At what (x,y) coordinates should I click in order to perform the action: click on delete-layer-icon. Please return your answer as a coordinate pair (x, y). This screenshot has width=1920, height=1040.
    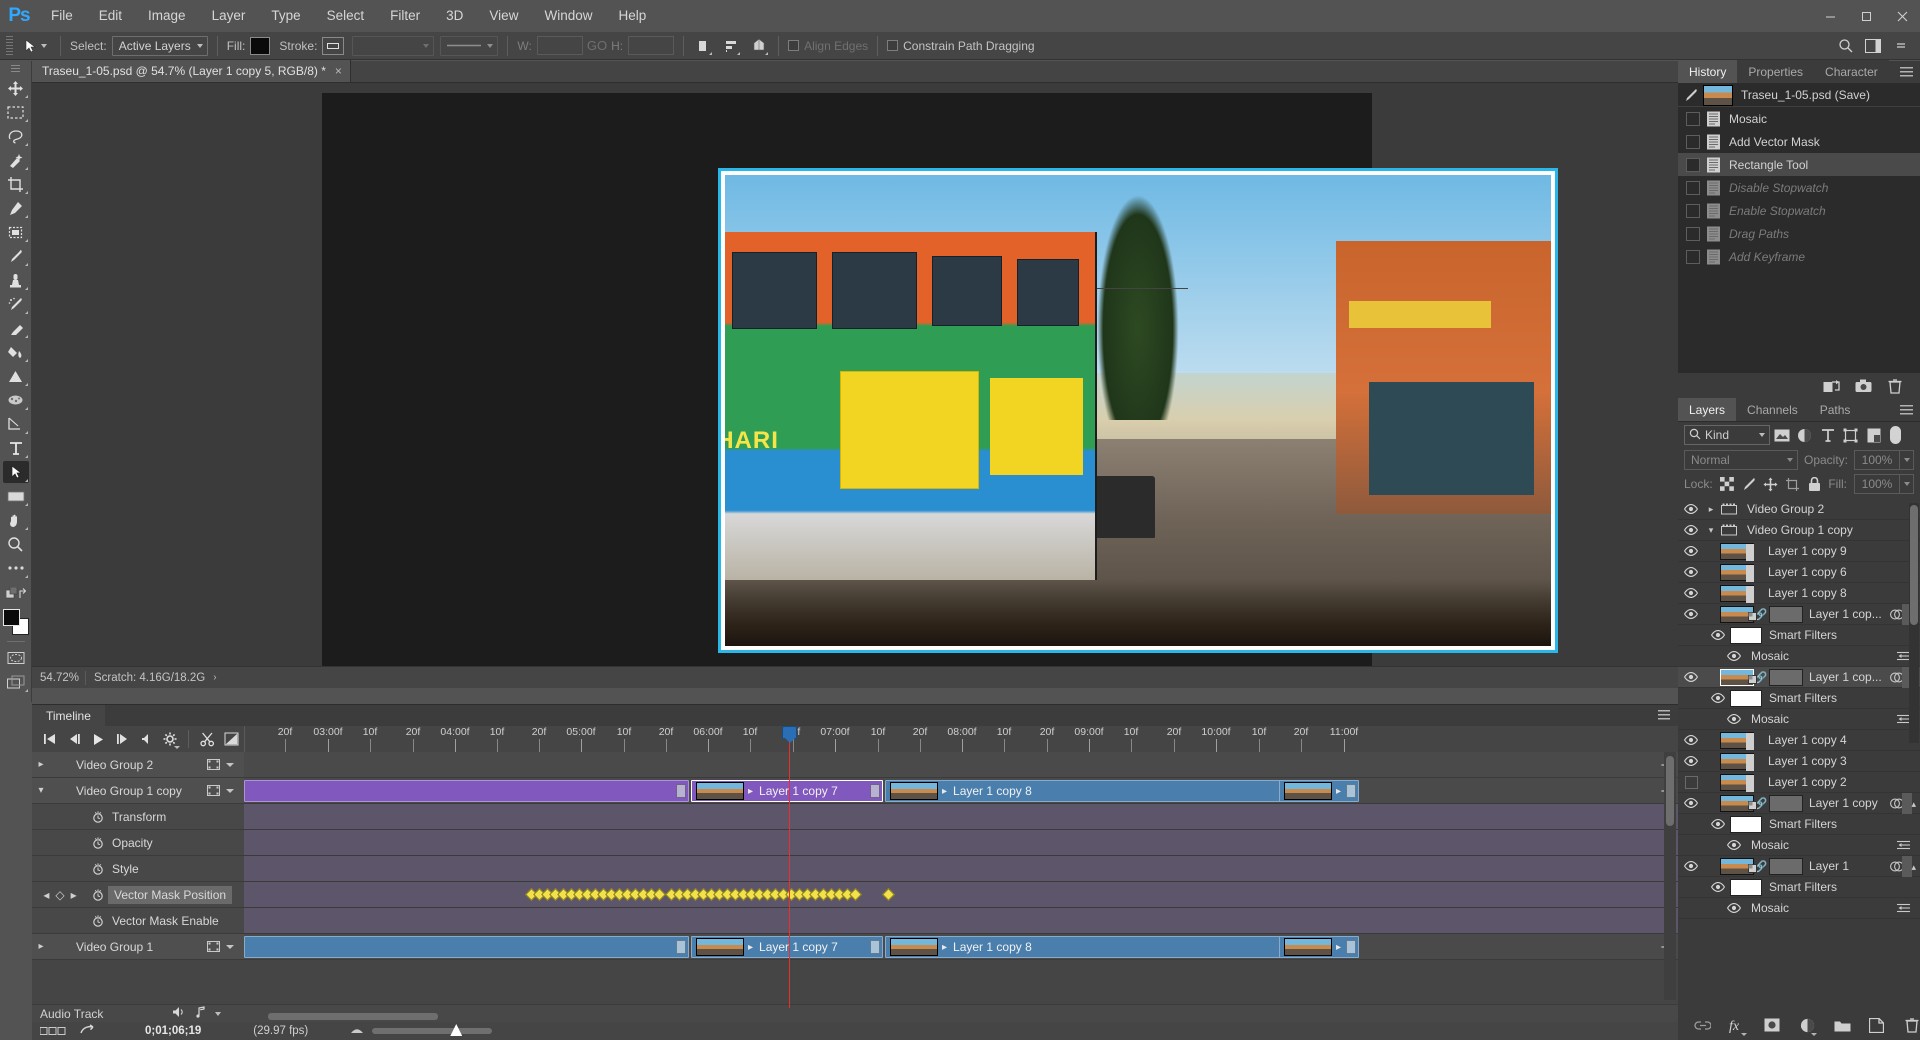
    Looking at the image, I should click on (1911, 1025).